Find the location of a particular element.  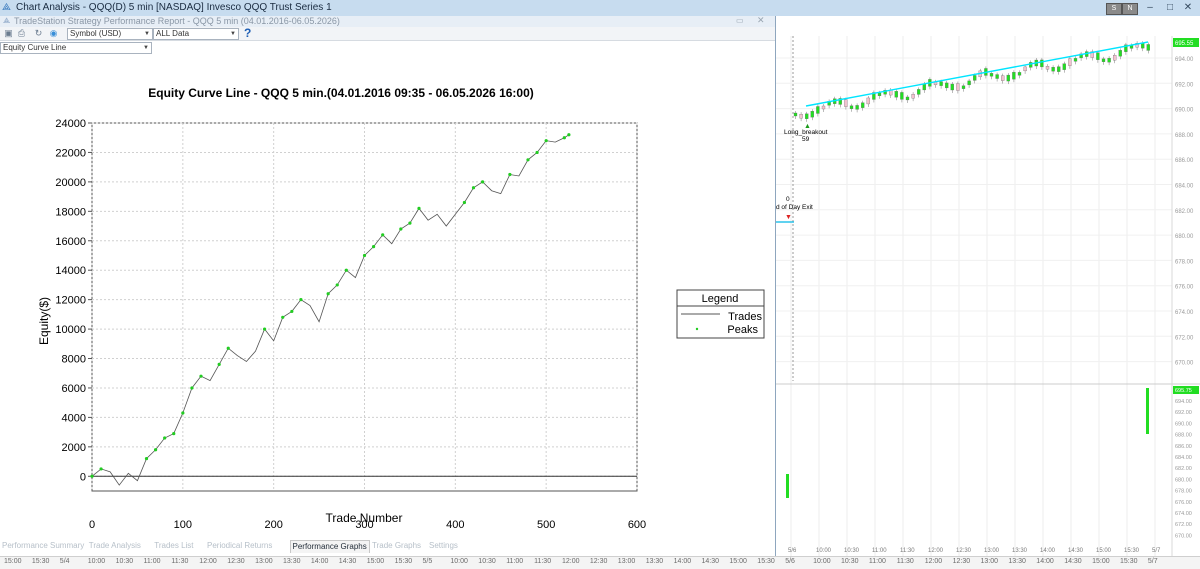

report-restore-icon: ▭ is located at coordinates (740, 20).